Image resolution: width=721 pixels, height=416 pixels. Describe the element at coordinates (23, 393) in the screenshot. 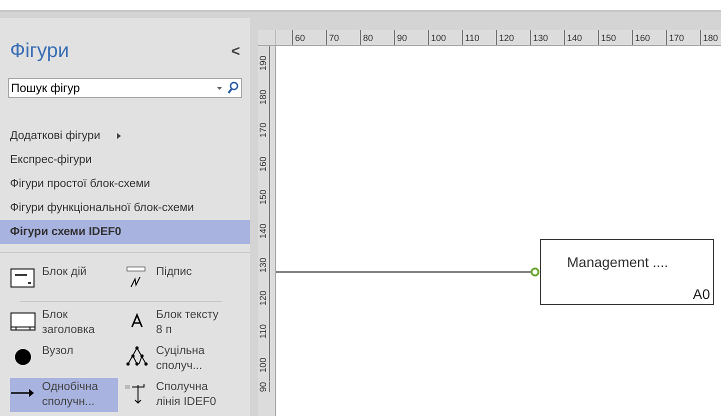

I see `arrow-icon` at that location.